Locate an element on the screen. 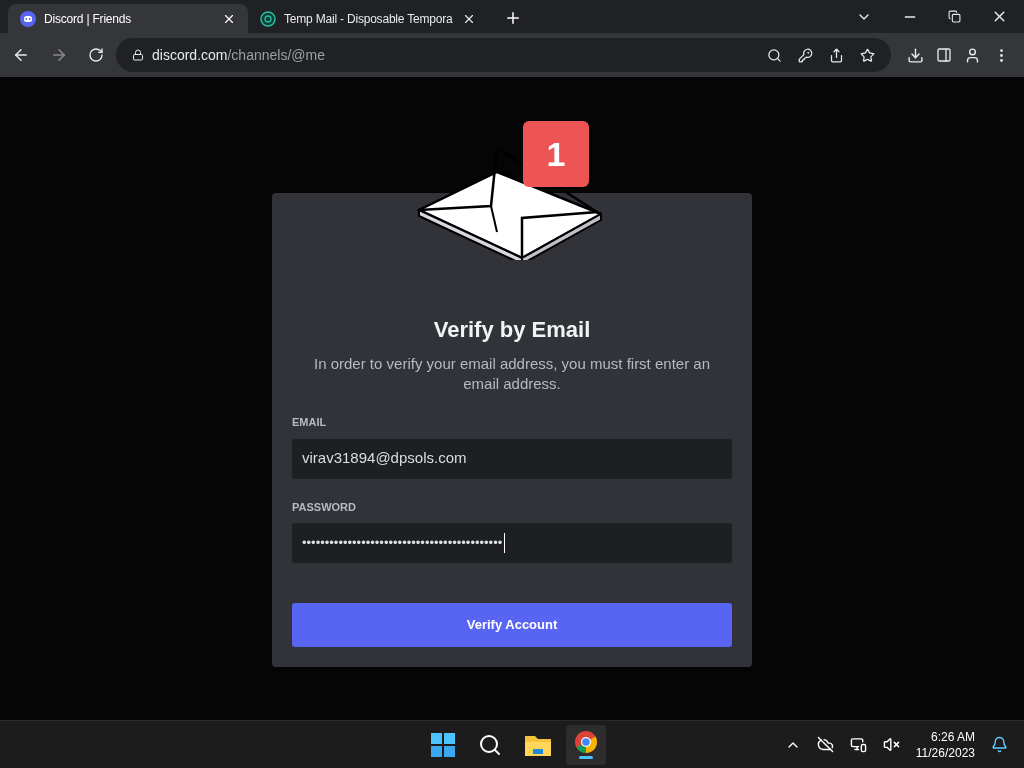 The height and width of the screenshot is (768, 1024). password-mask: •••••••••••••••••••••••••••••••••••••••••••• is located at coordinates (402, 543).